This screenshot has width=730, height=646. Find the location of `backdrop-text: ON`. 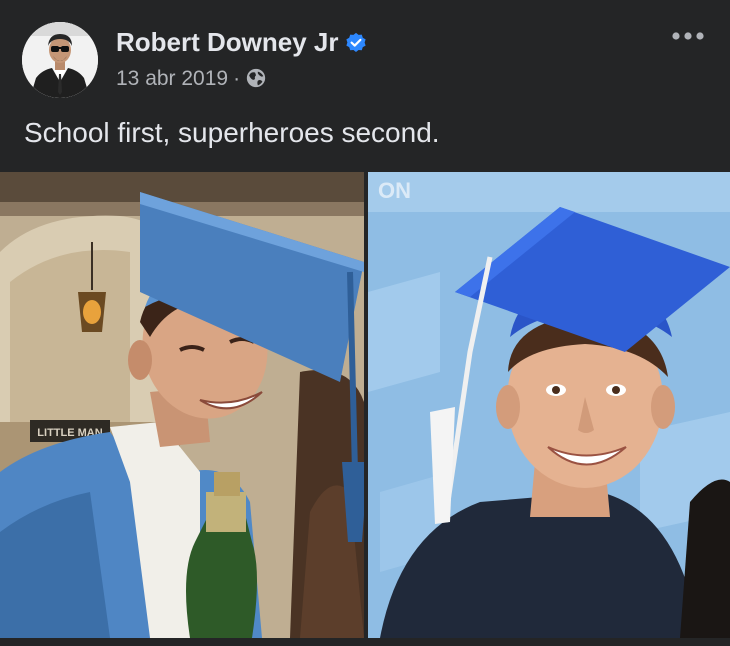

backdrop-text: ON is located at coordinates (394, 190).